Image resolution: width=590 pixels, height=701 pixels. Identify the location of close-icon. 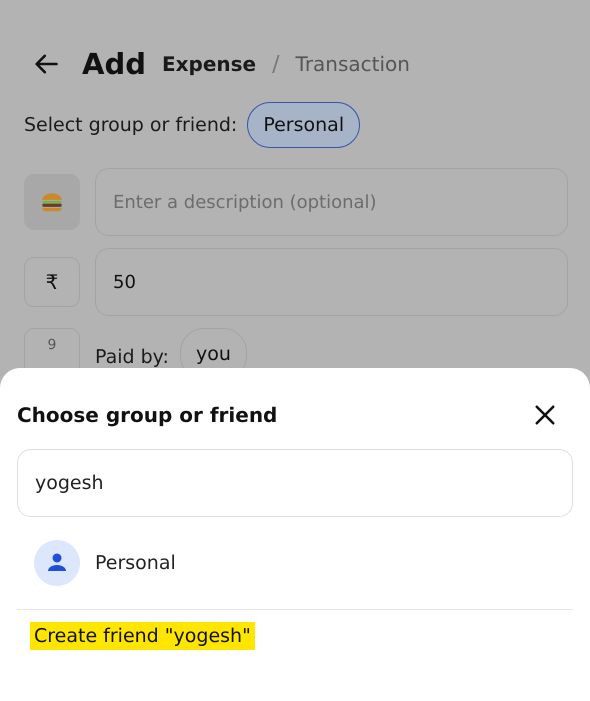
(545, 415).